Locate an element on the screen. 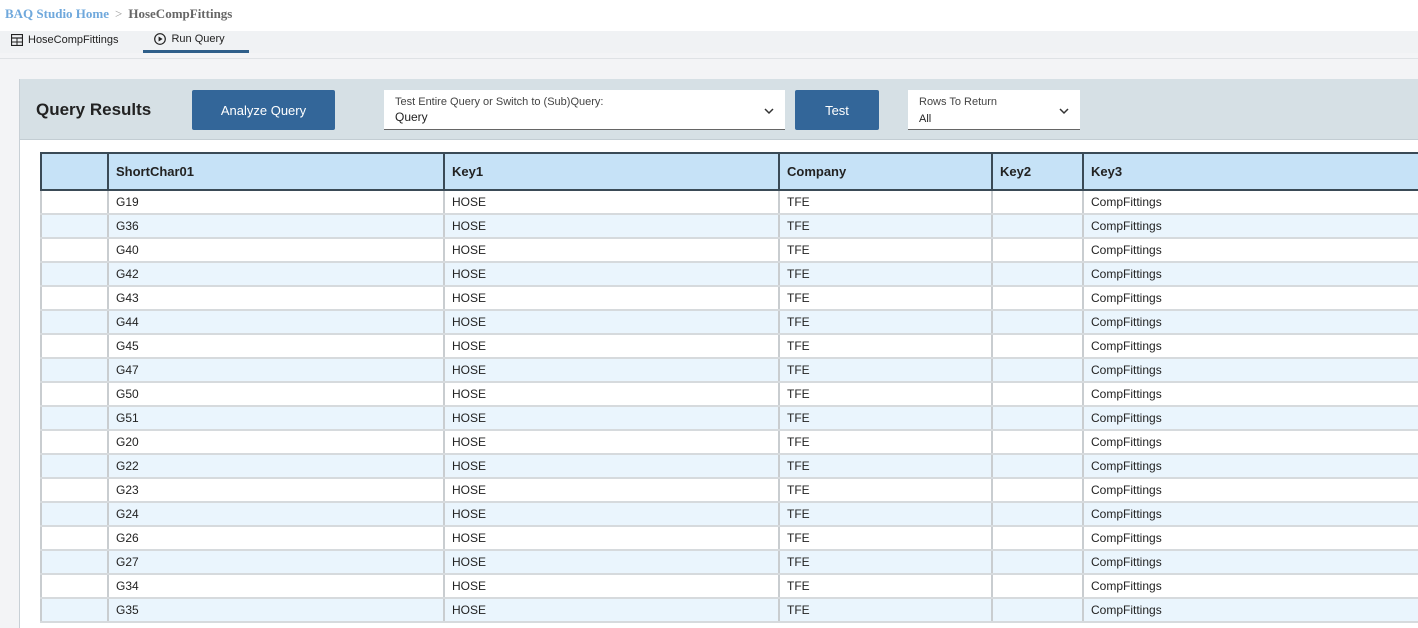  shortchar01-cell: G23 is located at coordinates (276, 490).